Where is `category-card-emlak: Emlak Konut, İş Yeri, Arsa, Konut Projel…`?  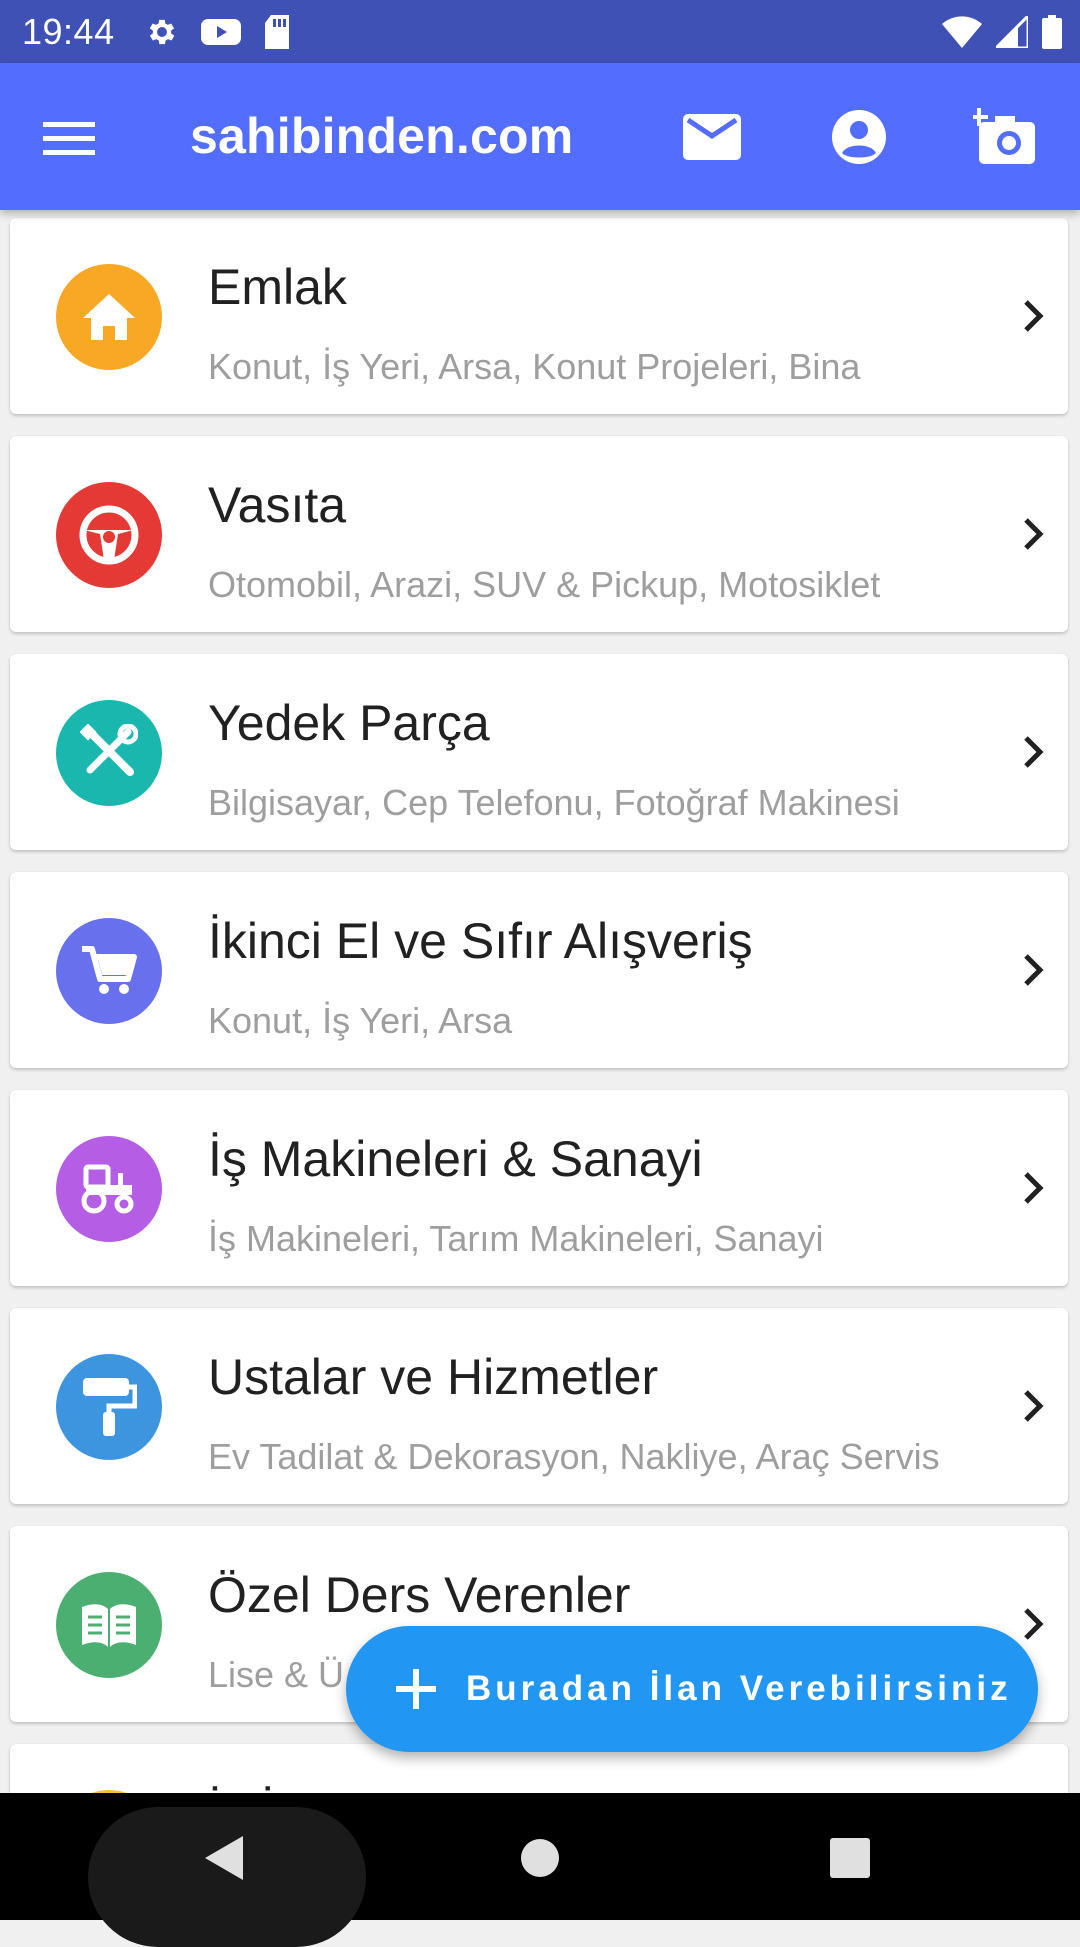
category-card-emlak: Emlak Konut, İş Yeri, Arsa, Konut Projel… is located at coordinates (539, 316).